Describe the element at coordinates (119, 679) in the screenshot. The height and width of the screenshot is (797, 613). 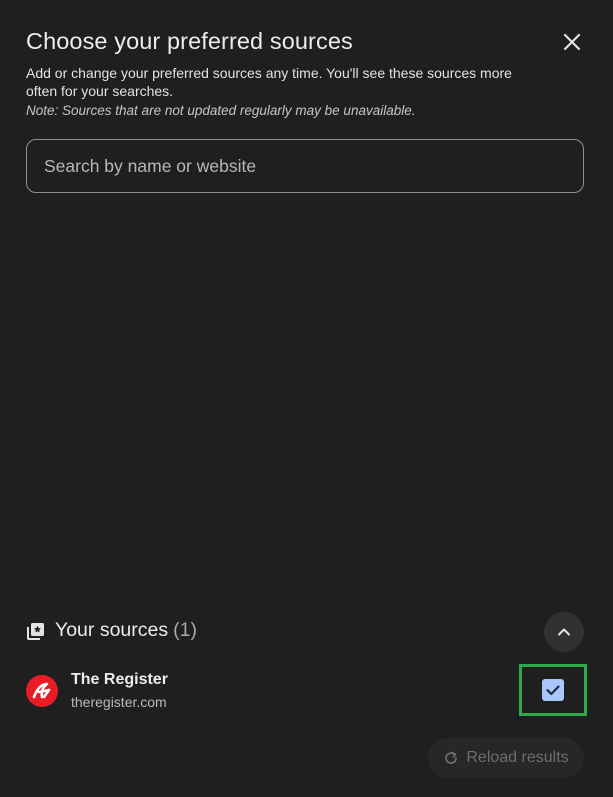
I see `source-name: The Register` at that location.